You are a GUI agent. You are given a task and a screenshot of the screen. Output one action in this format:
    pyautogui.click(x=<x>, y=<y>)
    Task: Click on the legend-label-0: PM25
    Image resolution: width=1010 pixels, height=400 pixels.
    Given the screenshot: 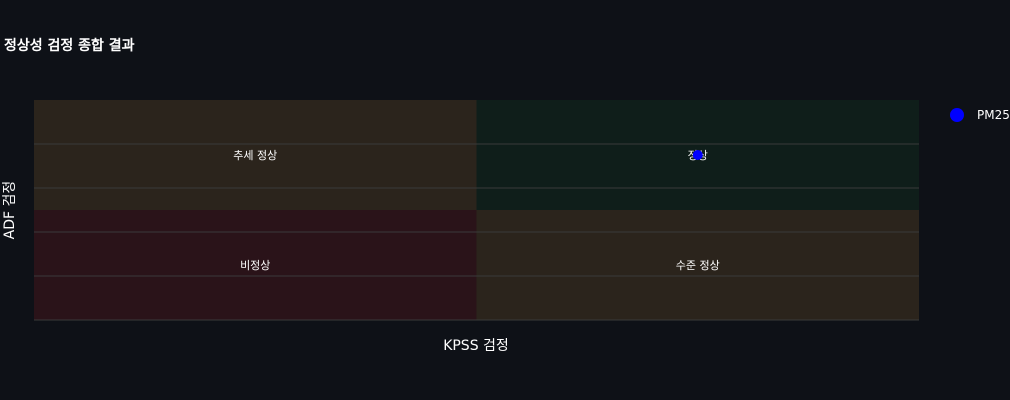 What is the action you would take?
    pyautogui.click(x=993, y=115)
    